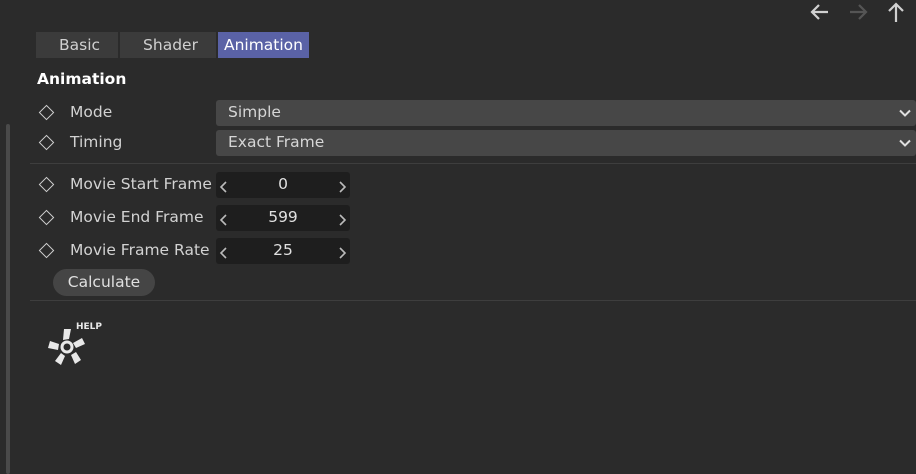  I want to click on nav-arrows, so click(858, 12).